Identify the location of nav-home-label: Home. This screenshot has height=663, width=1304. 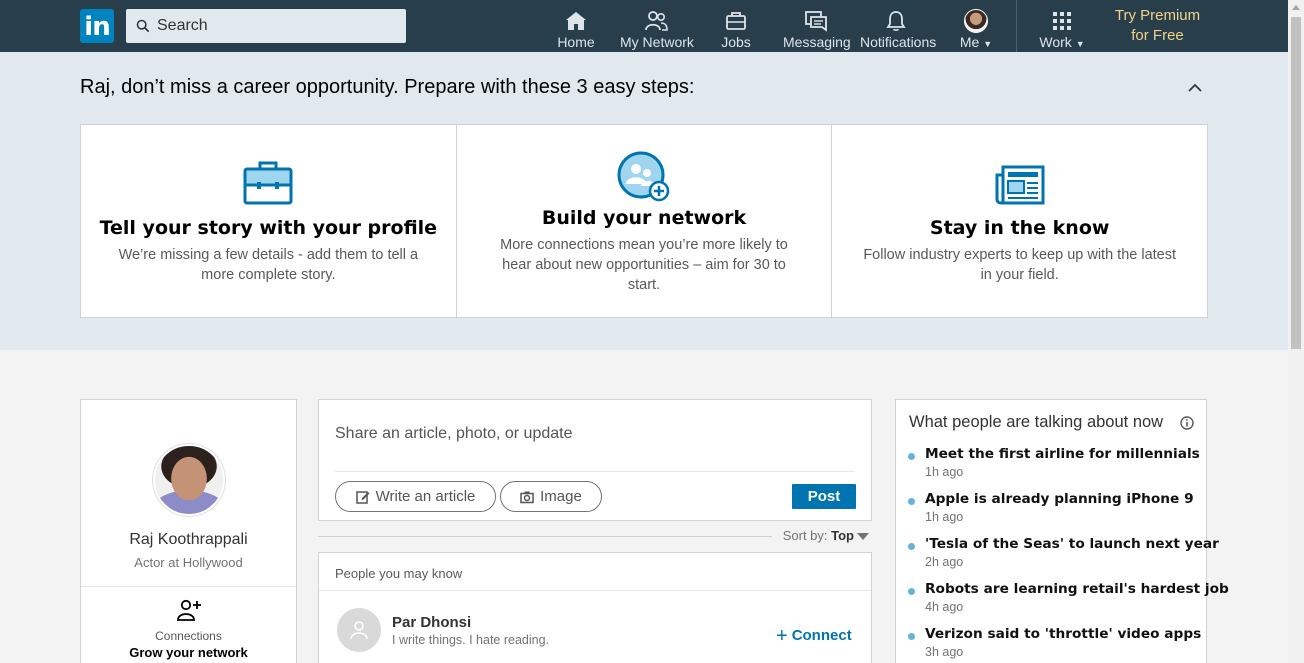
(576, 42).